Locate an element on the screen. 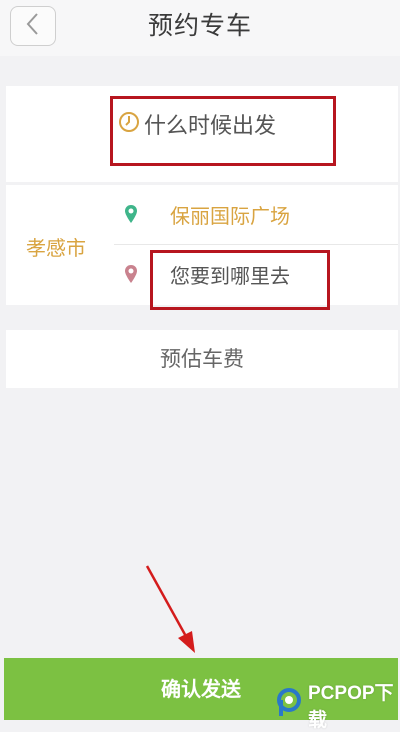 The height and width of the screenshot is (732, 400). location-divider is located at coordinates (256, 244).